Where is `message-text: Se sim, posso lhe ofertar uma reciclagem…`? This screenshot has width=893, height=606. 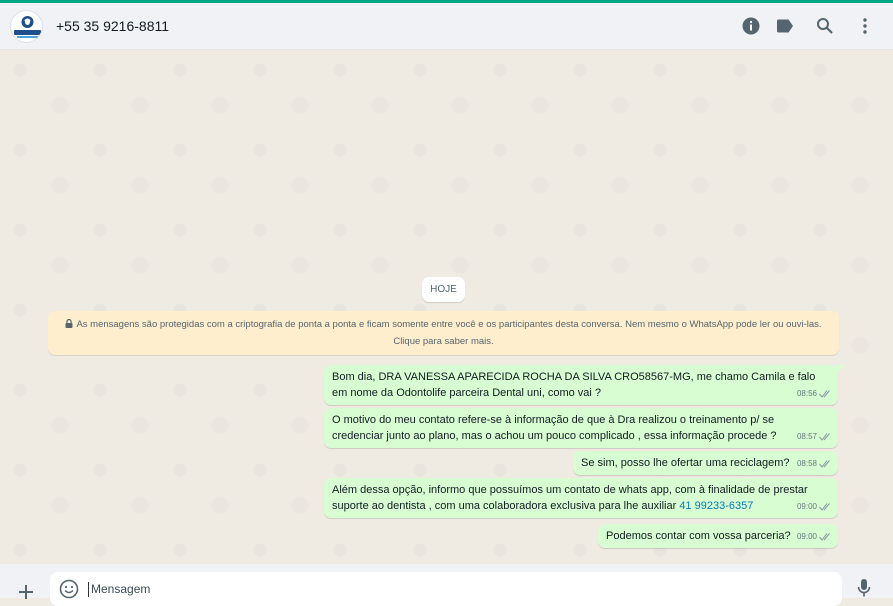 message-text: Se sim, posso lhe ofertar uma reciclagem… is located at coordinates (685, 463).